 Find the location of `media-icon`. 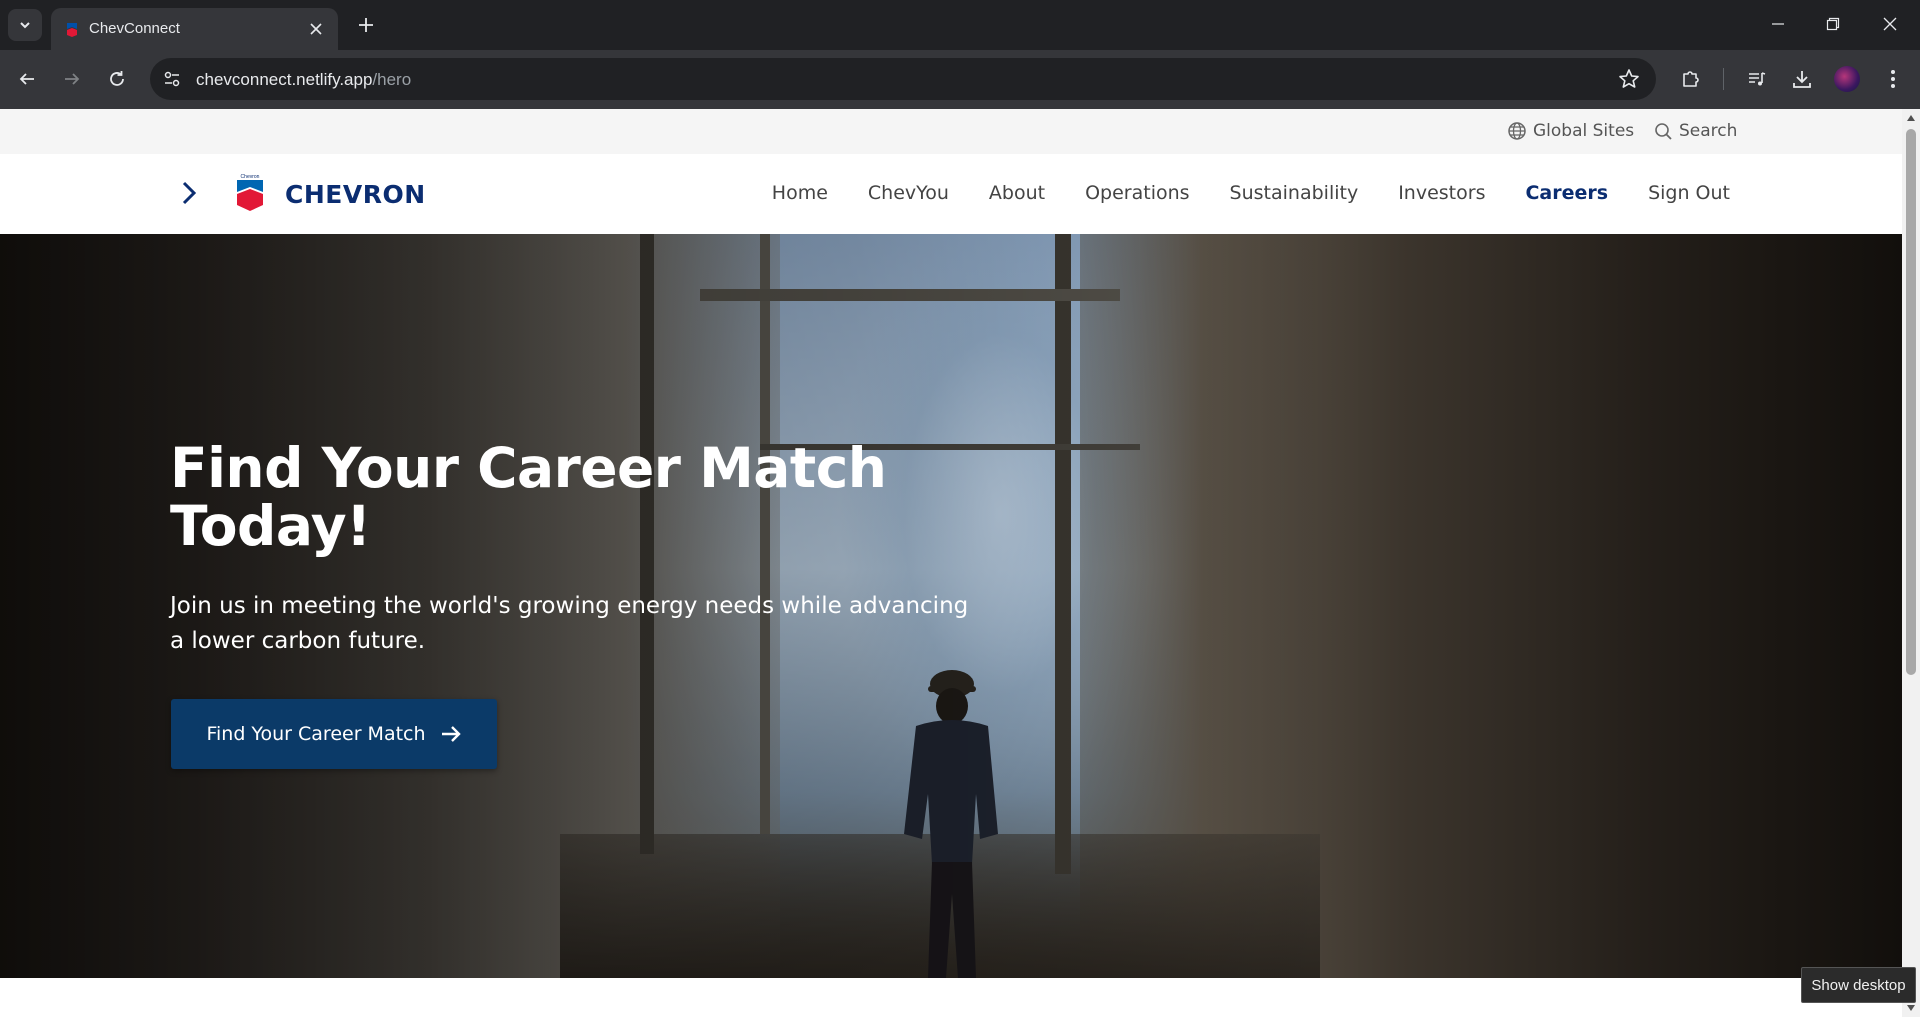

media-icon is located at coordinates (1757, 79).